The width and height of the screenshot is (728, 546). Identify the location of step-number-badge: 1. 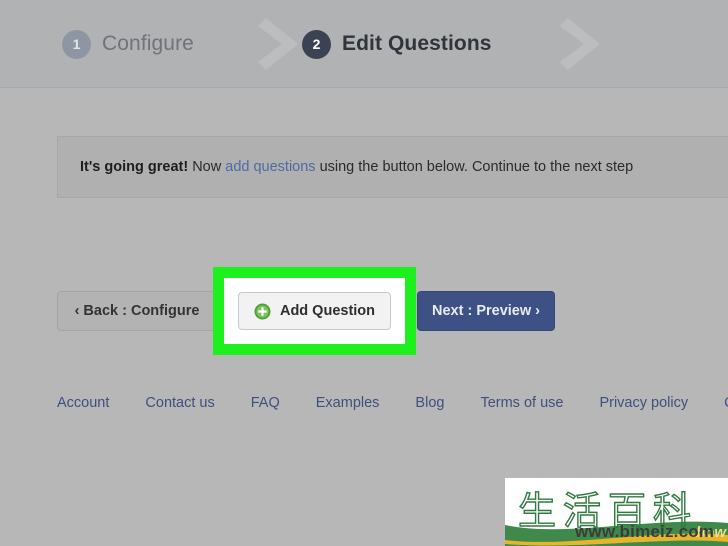
(76, 44).